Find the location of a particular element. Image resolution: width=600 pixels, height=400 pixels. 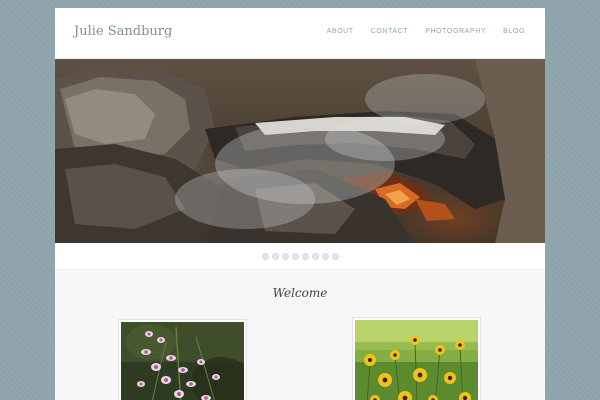

thumbnail-image-pink-flowers is located at coordinates (182, 361).